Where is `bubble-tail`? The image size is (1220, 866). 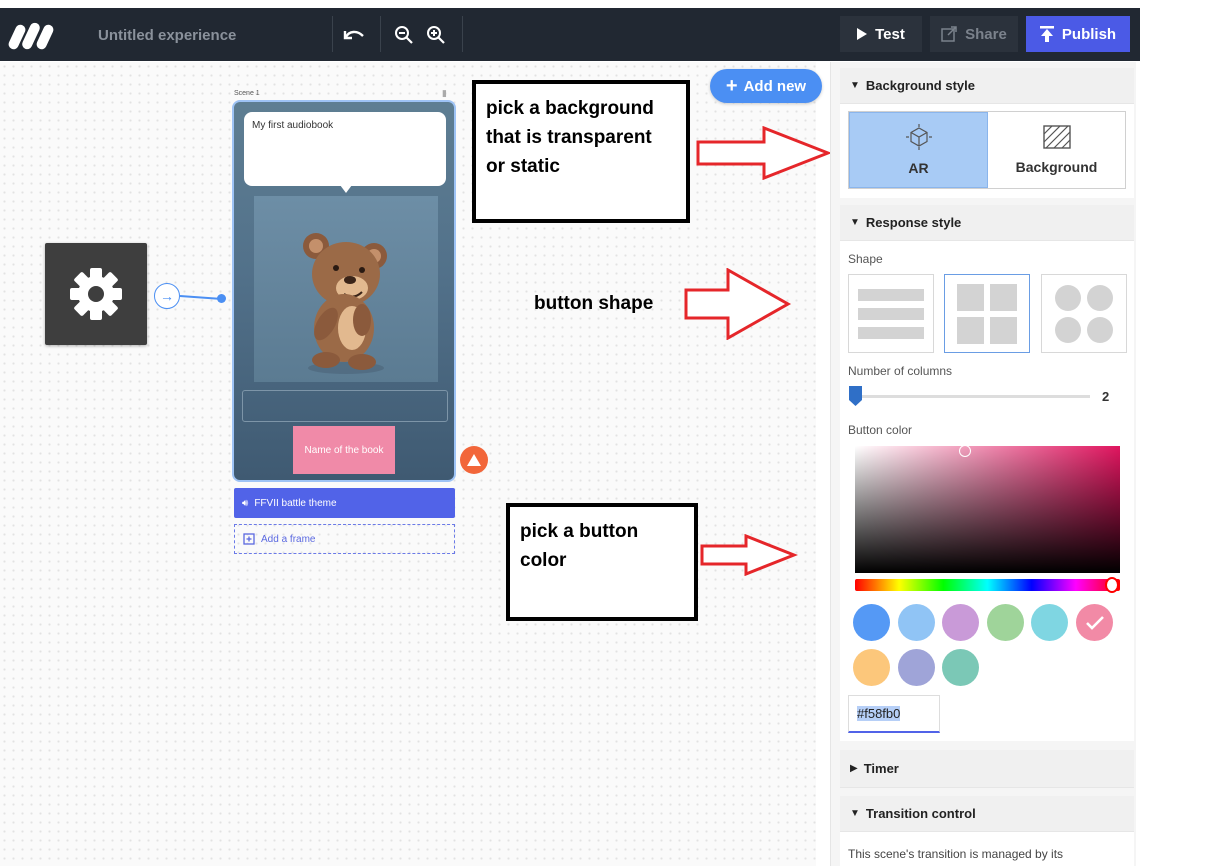
bubble-tail is located at coordinates (346, 189).